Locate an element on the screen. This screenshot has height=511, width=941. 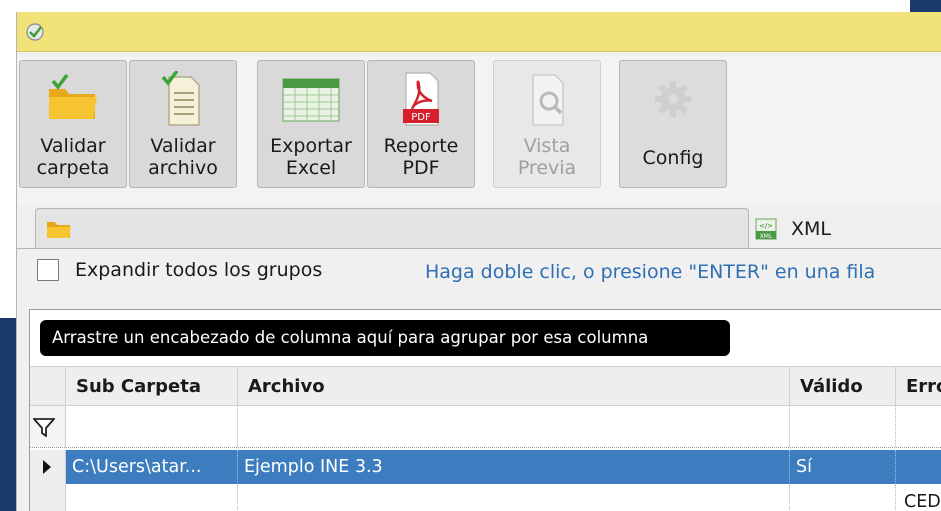
filter-row-indicator is located at coordinates (48, 426).